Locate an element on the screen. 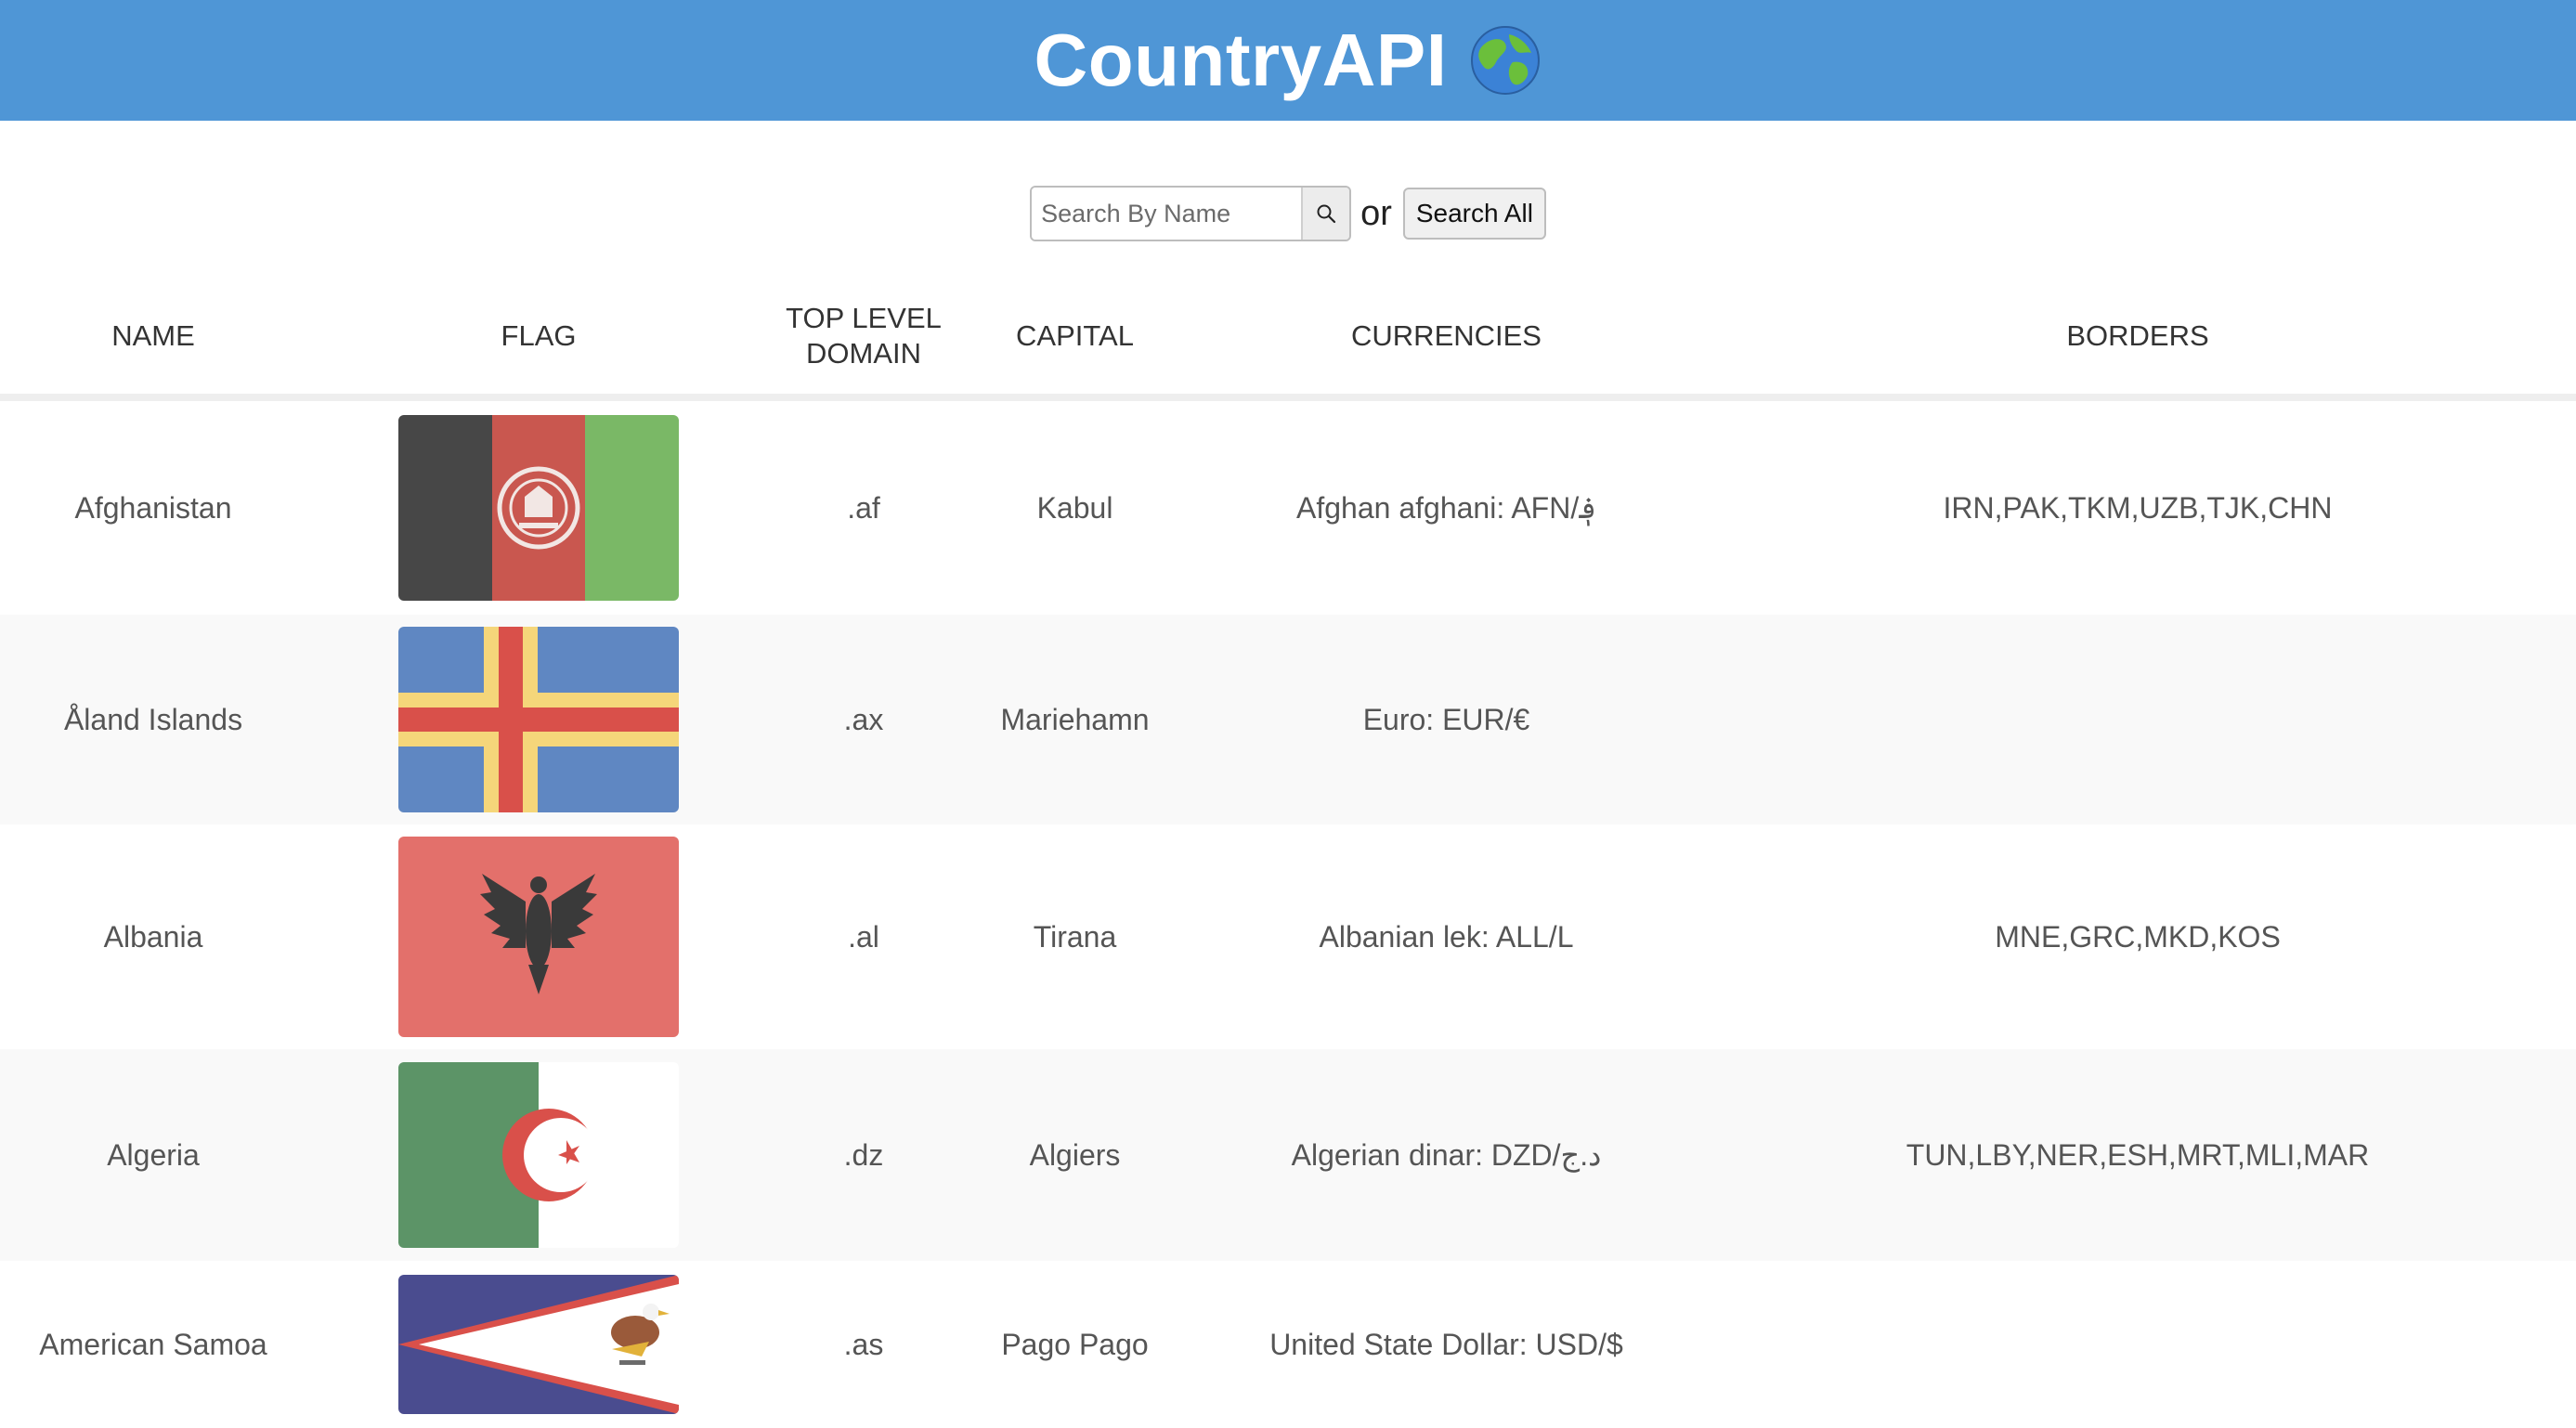 The height and width of the screenshot is (1428, 2576). tld: .al is located at coordinates (863, 936).